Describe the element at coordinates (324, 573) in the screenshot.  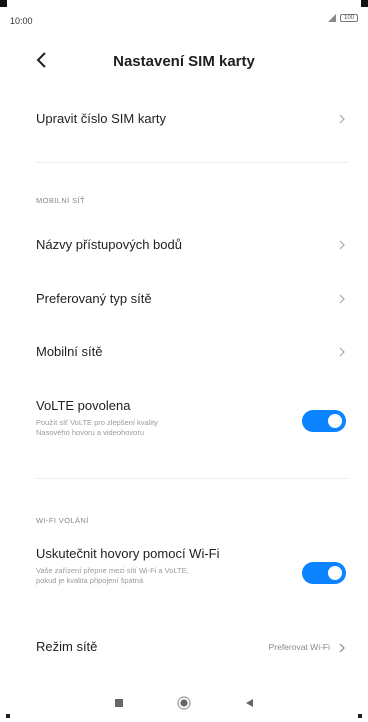
I see `wifi-calling-toggle` at that location.